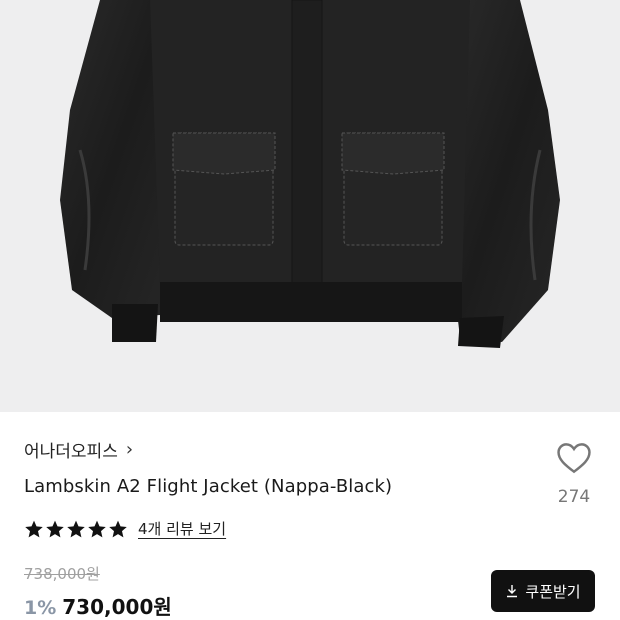 Image resolution: width=620 pixels, height=620 pixels. I want to click on coupon-button: 쿠폰받기, so click(543, 591).